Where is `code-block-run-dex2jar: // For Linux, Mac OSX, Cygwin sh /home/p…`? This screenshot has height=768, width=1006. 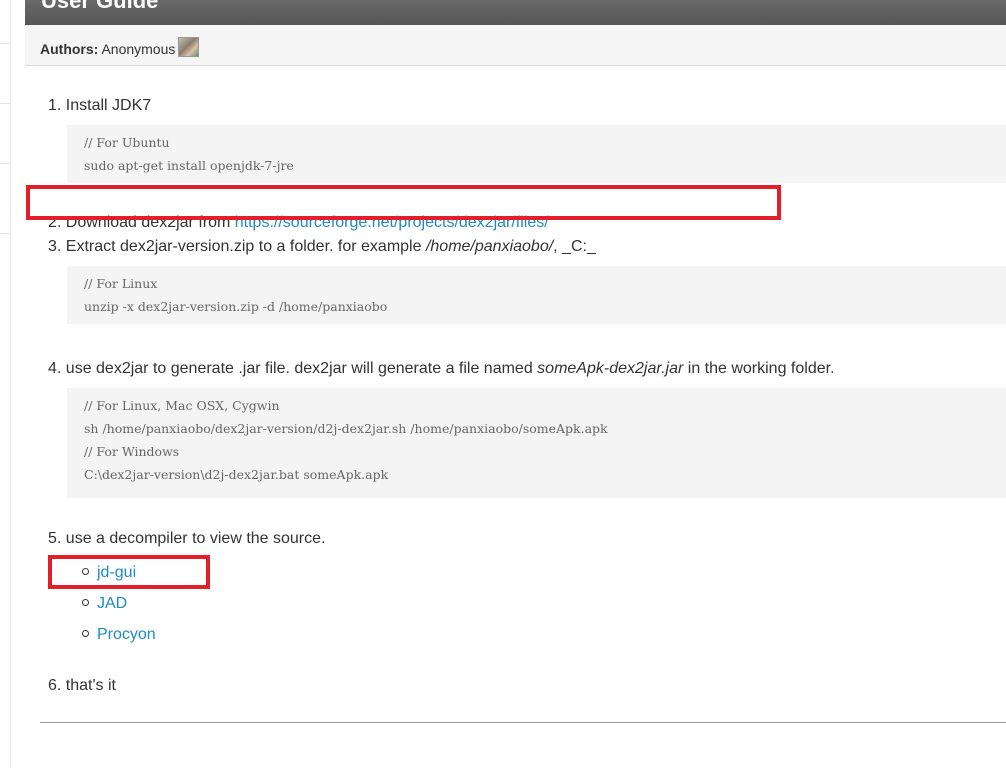 code-block-run-dex2jar: // For Linux, Mac OSX, Cygwin sh /home/p… is located at coordinates (536, 443).